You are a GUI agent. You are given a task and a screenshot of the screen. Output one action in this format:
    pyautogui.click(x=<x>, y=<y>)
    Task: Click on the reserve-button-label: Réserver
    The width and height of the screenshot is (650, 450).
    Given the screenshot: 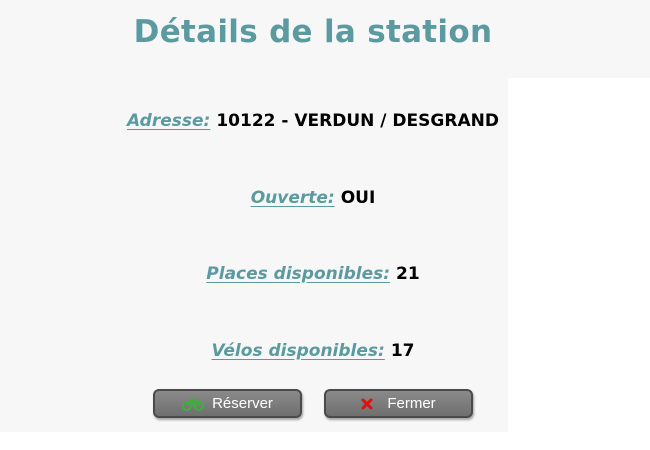 What is the action you would take?
    pyautogui.click(x=242, y=403)
    